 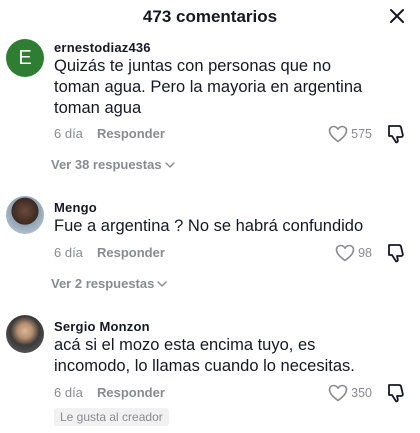 I want to click on close-icon, so click(x=397, y=16).